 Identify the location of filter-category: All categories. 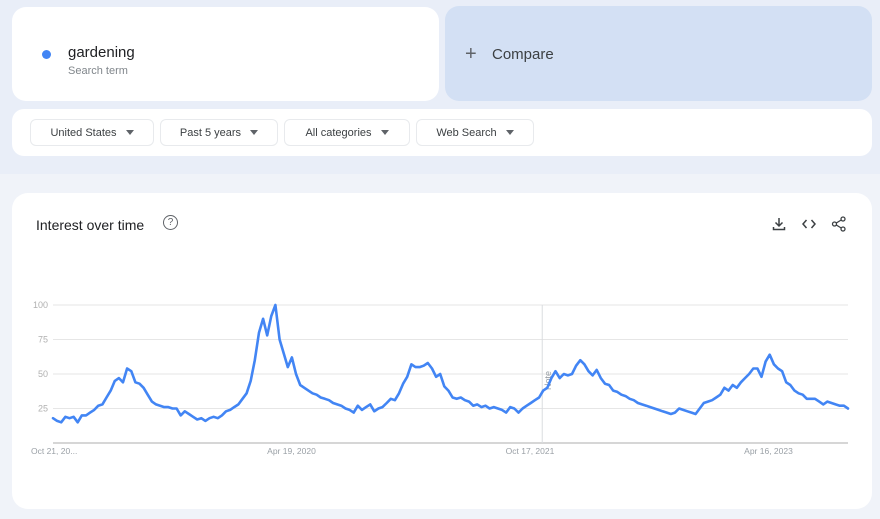
(347, 132).